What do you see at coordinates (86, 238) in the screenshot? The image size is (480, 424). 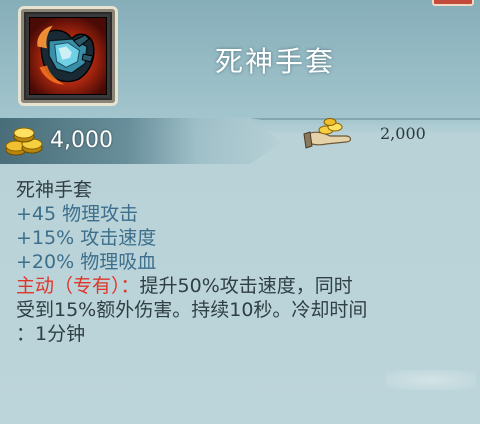 I see `stat-line-attack-speed: +15% 攻击速度` at bounding box center [86, 238].